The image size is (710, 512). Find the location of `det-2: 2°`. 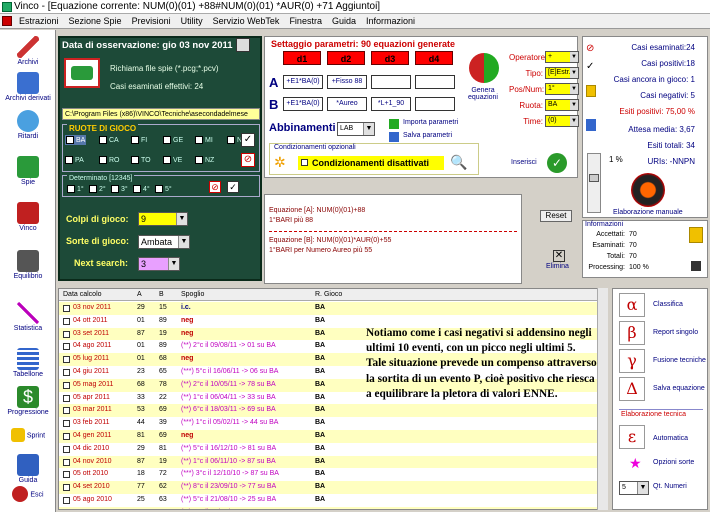

det-2: 2° is located at coordinates (97, 189).